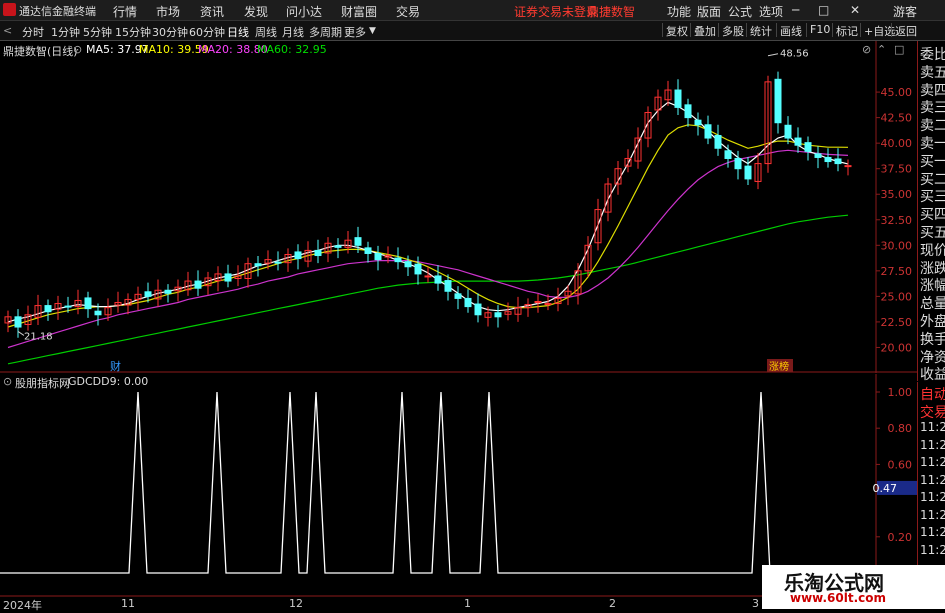 The height and width of the screenshot is (613, 945). Describe the element at coordinates (325, 32) in the screenshot. I see `period-multi: 多周期` at that location.